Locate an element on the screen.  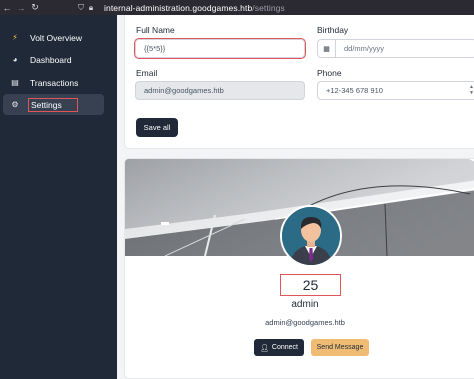
url-host: internal-administration.goodgames.htb is located at coordinates (178, 7).